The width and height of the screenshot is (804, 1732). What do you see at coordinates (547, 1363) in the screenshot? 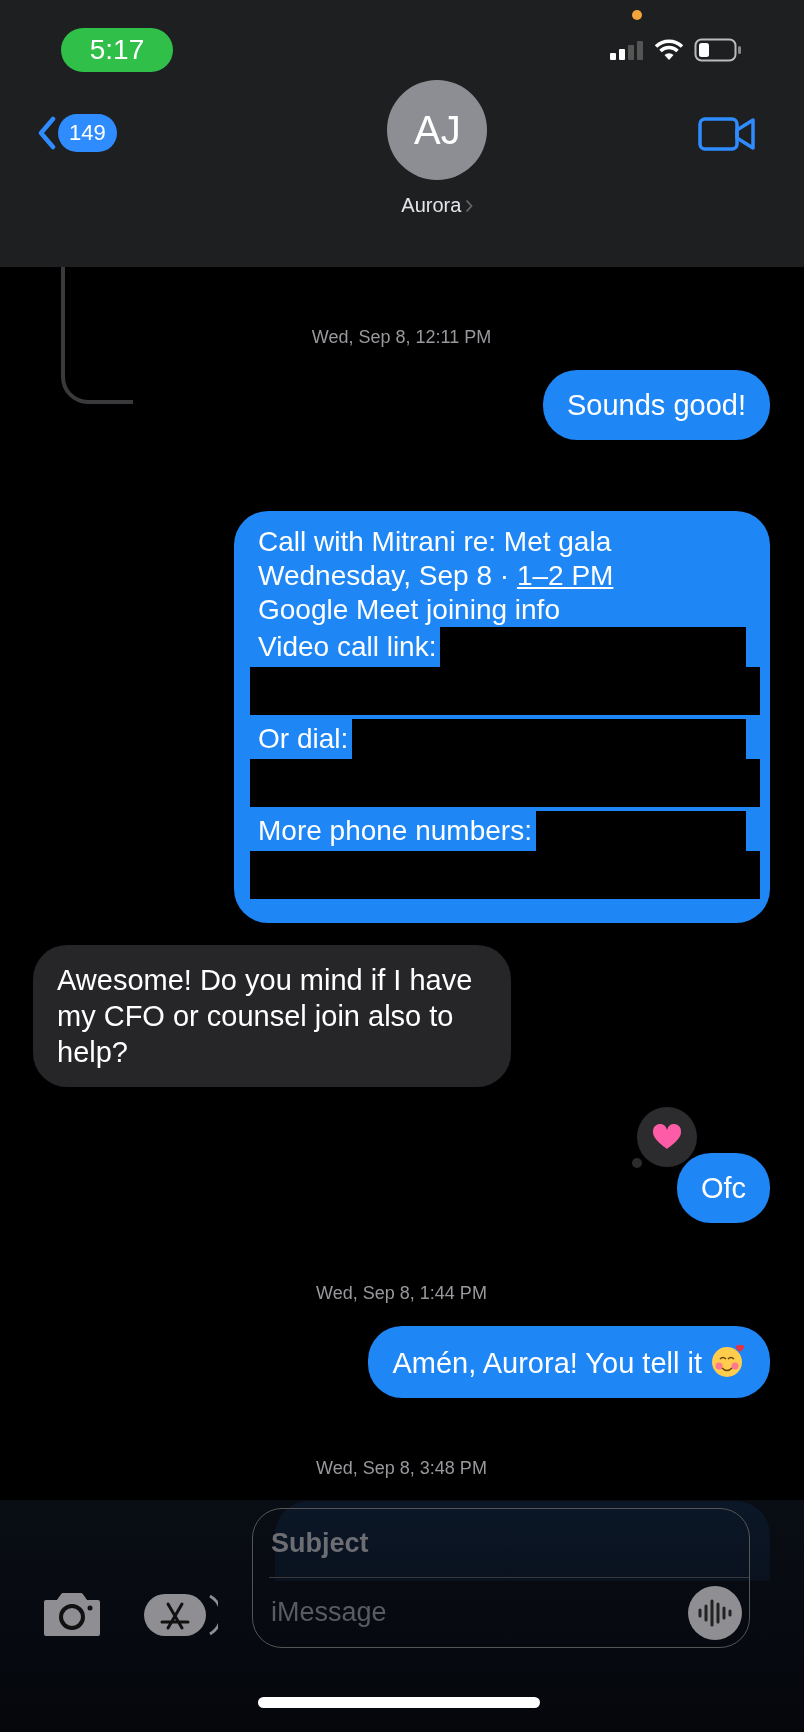
I see `message-text: Amén, Aurora! You tell it` at bounding box center [547, 1363].